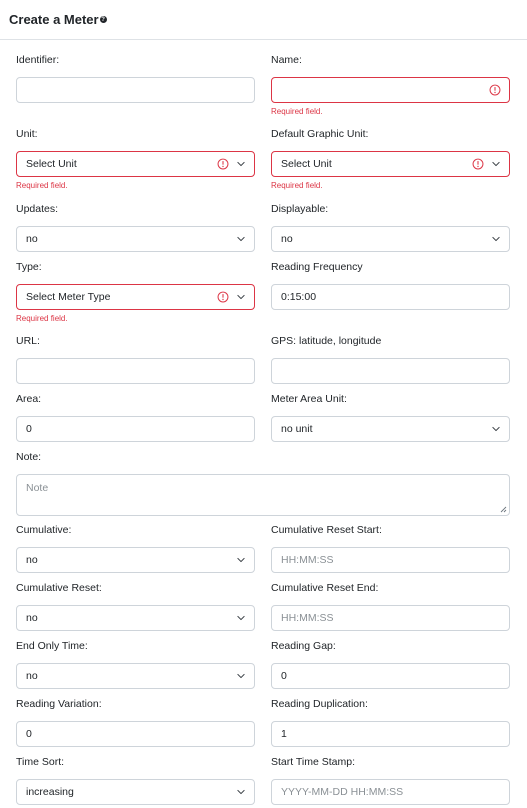 This screenshot has height=808, width=527. Describe the element at coordinates (263, 20) in the screenshot. I see `modal-header: Create a Meter ?` at that location.